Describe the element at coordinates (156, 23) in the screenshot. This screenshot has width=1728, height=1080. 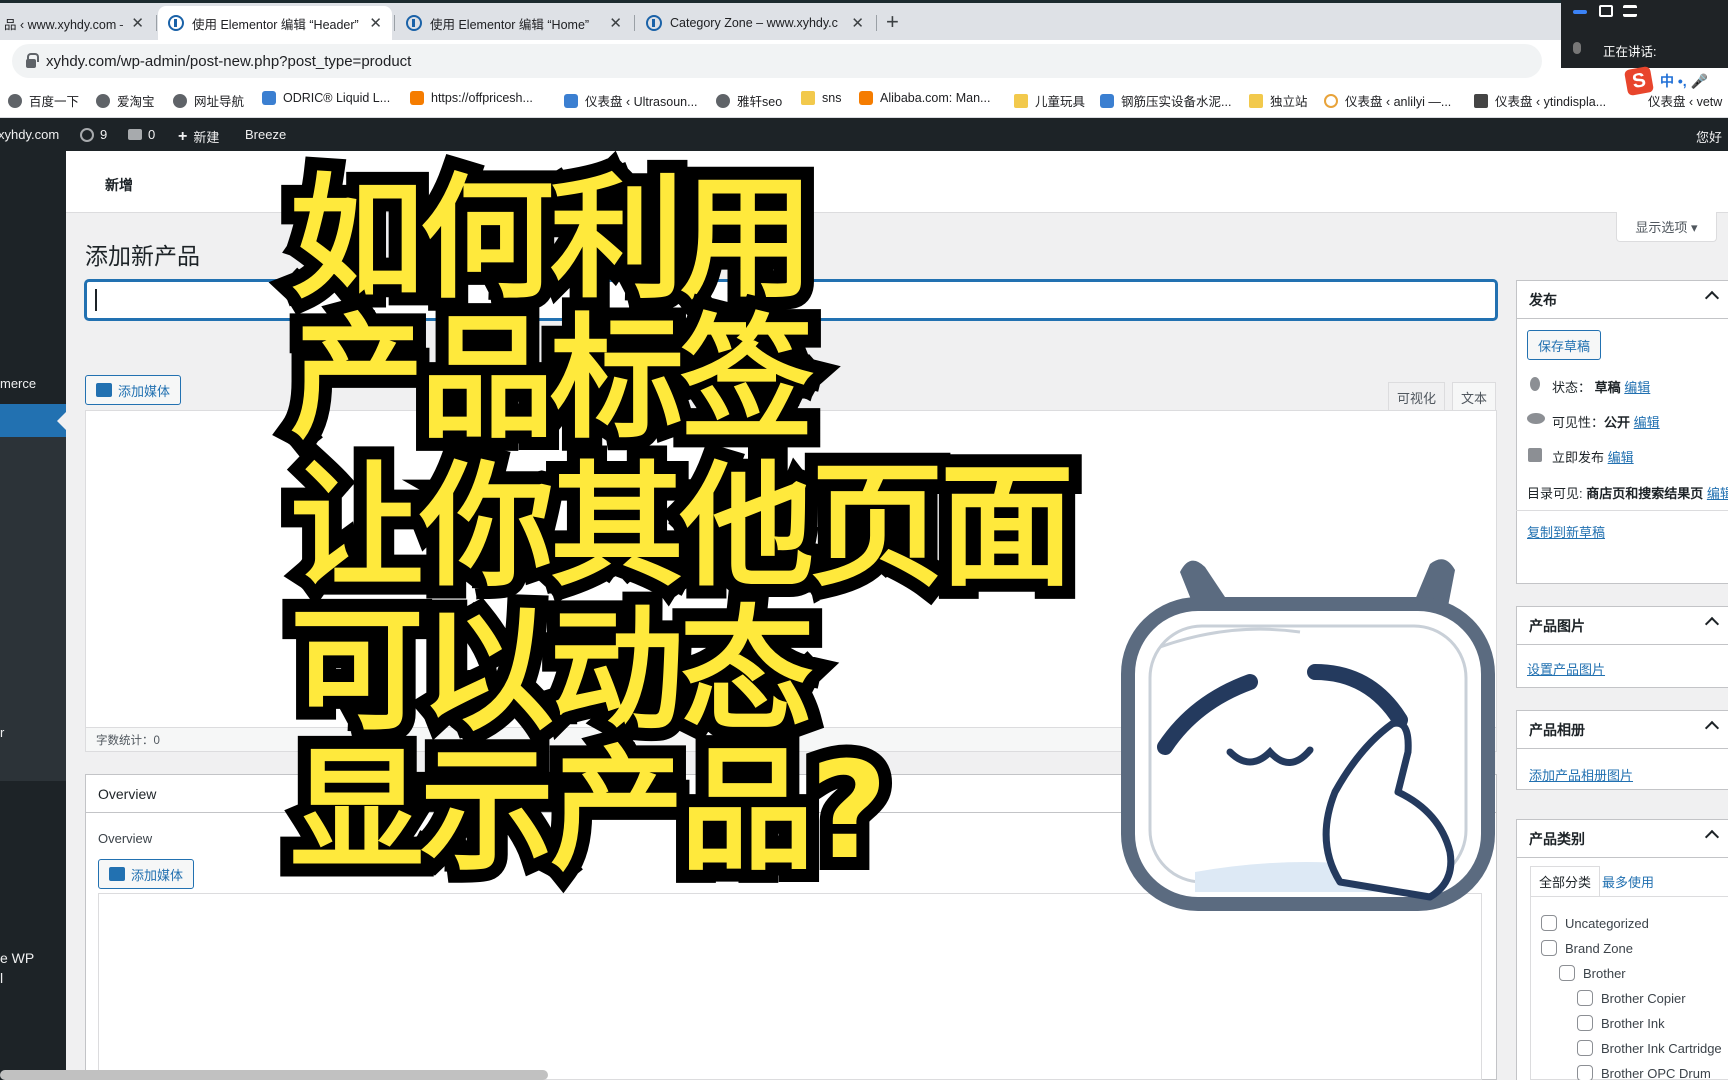
I see `tab-separator` at that location.